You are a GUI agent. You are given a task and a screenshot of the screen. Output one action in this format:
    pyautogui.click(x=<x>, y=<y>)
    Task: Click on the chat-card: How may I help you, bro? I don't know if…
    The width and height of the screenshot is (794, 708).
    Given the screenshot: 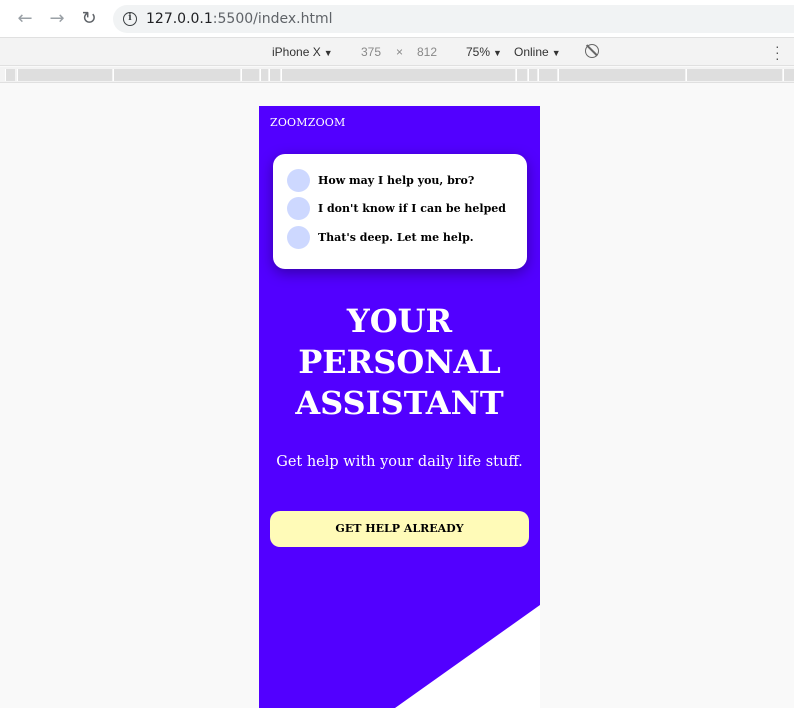 What is the action you would take?
    pyautogui.click(x=400, y=211)
    